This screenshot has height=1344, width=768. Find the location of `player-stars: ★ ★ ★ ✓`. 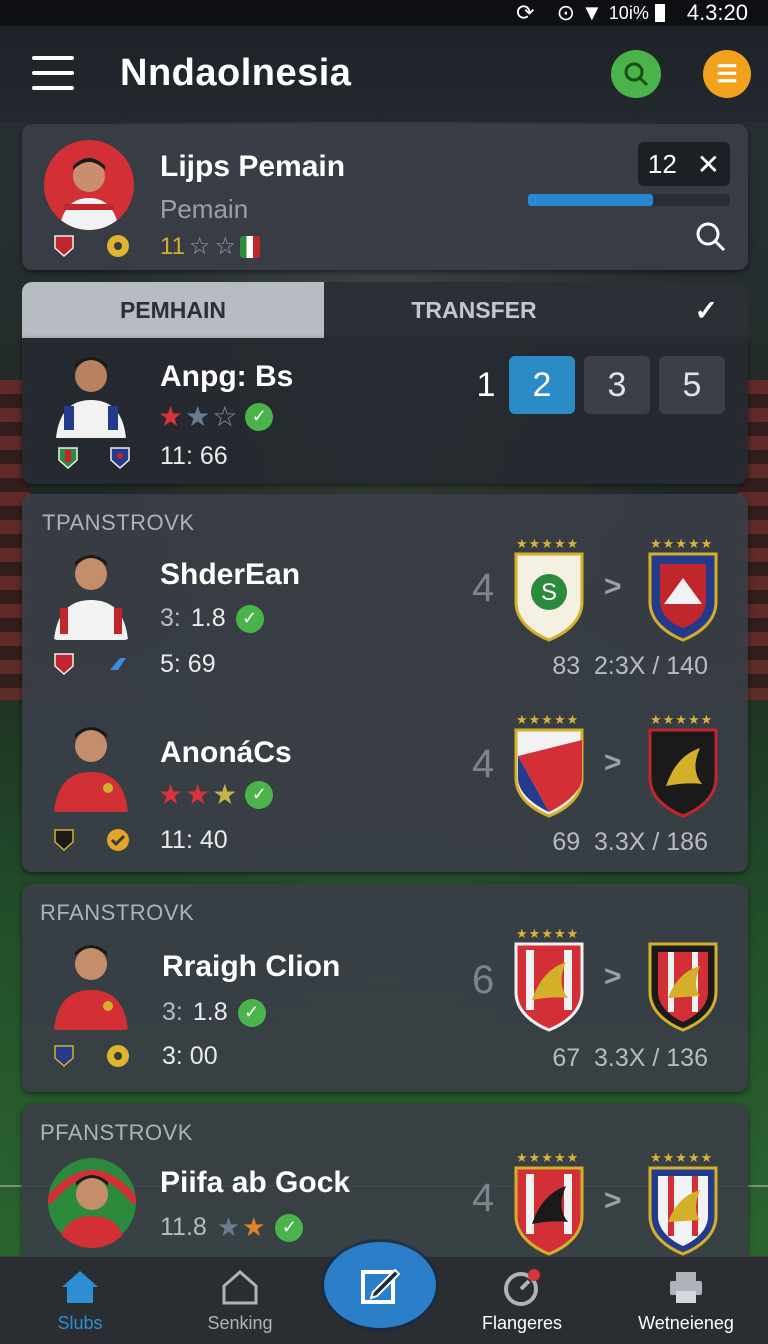

player-stars: ★ ★ ★ ✓ is located at coordinates (216, 794).